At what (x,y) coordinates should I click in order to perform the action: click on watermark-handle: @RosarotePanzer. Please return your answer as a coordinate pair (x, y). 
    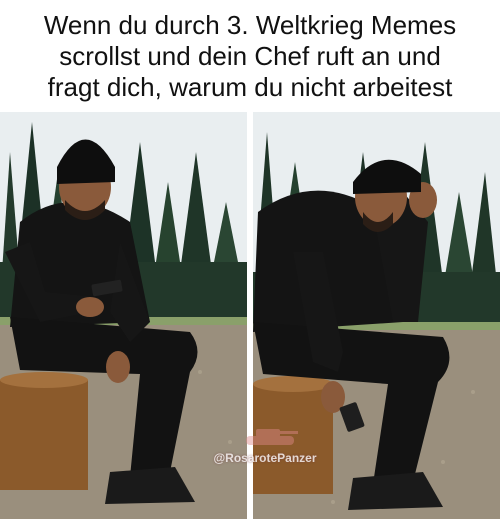
    Looking at the image, I should click on (265, 458).